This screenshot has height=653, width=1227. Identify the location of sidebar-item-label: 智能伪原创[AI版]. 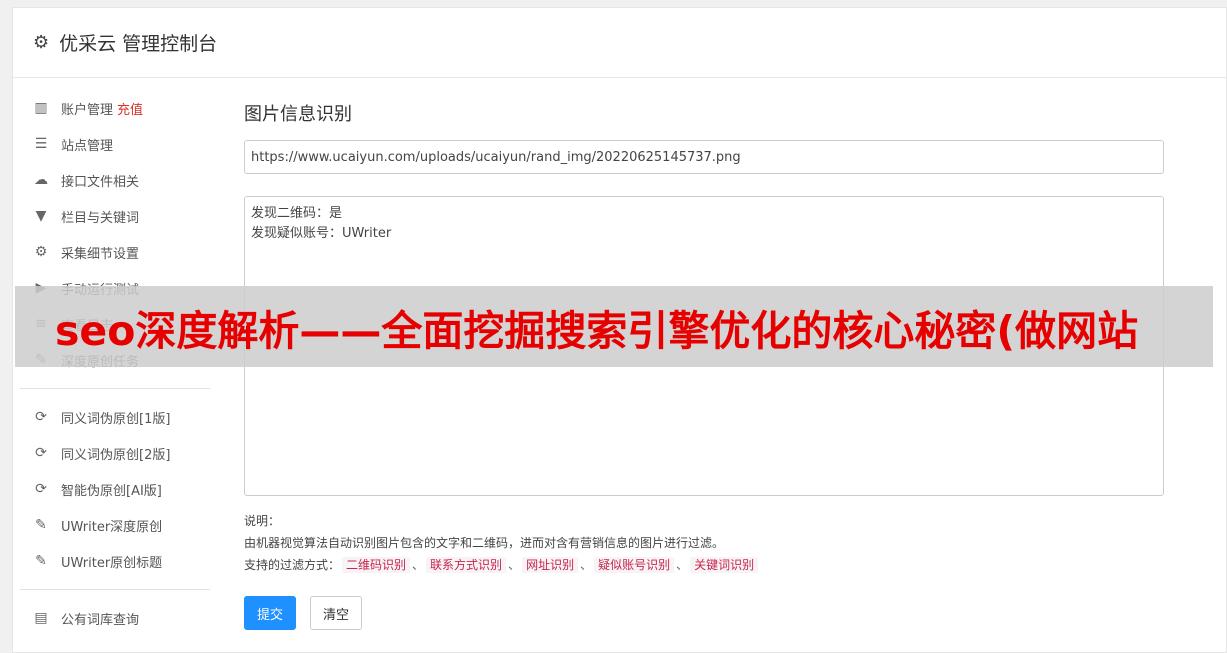
(111, 491).